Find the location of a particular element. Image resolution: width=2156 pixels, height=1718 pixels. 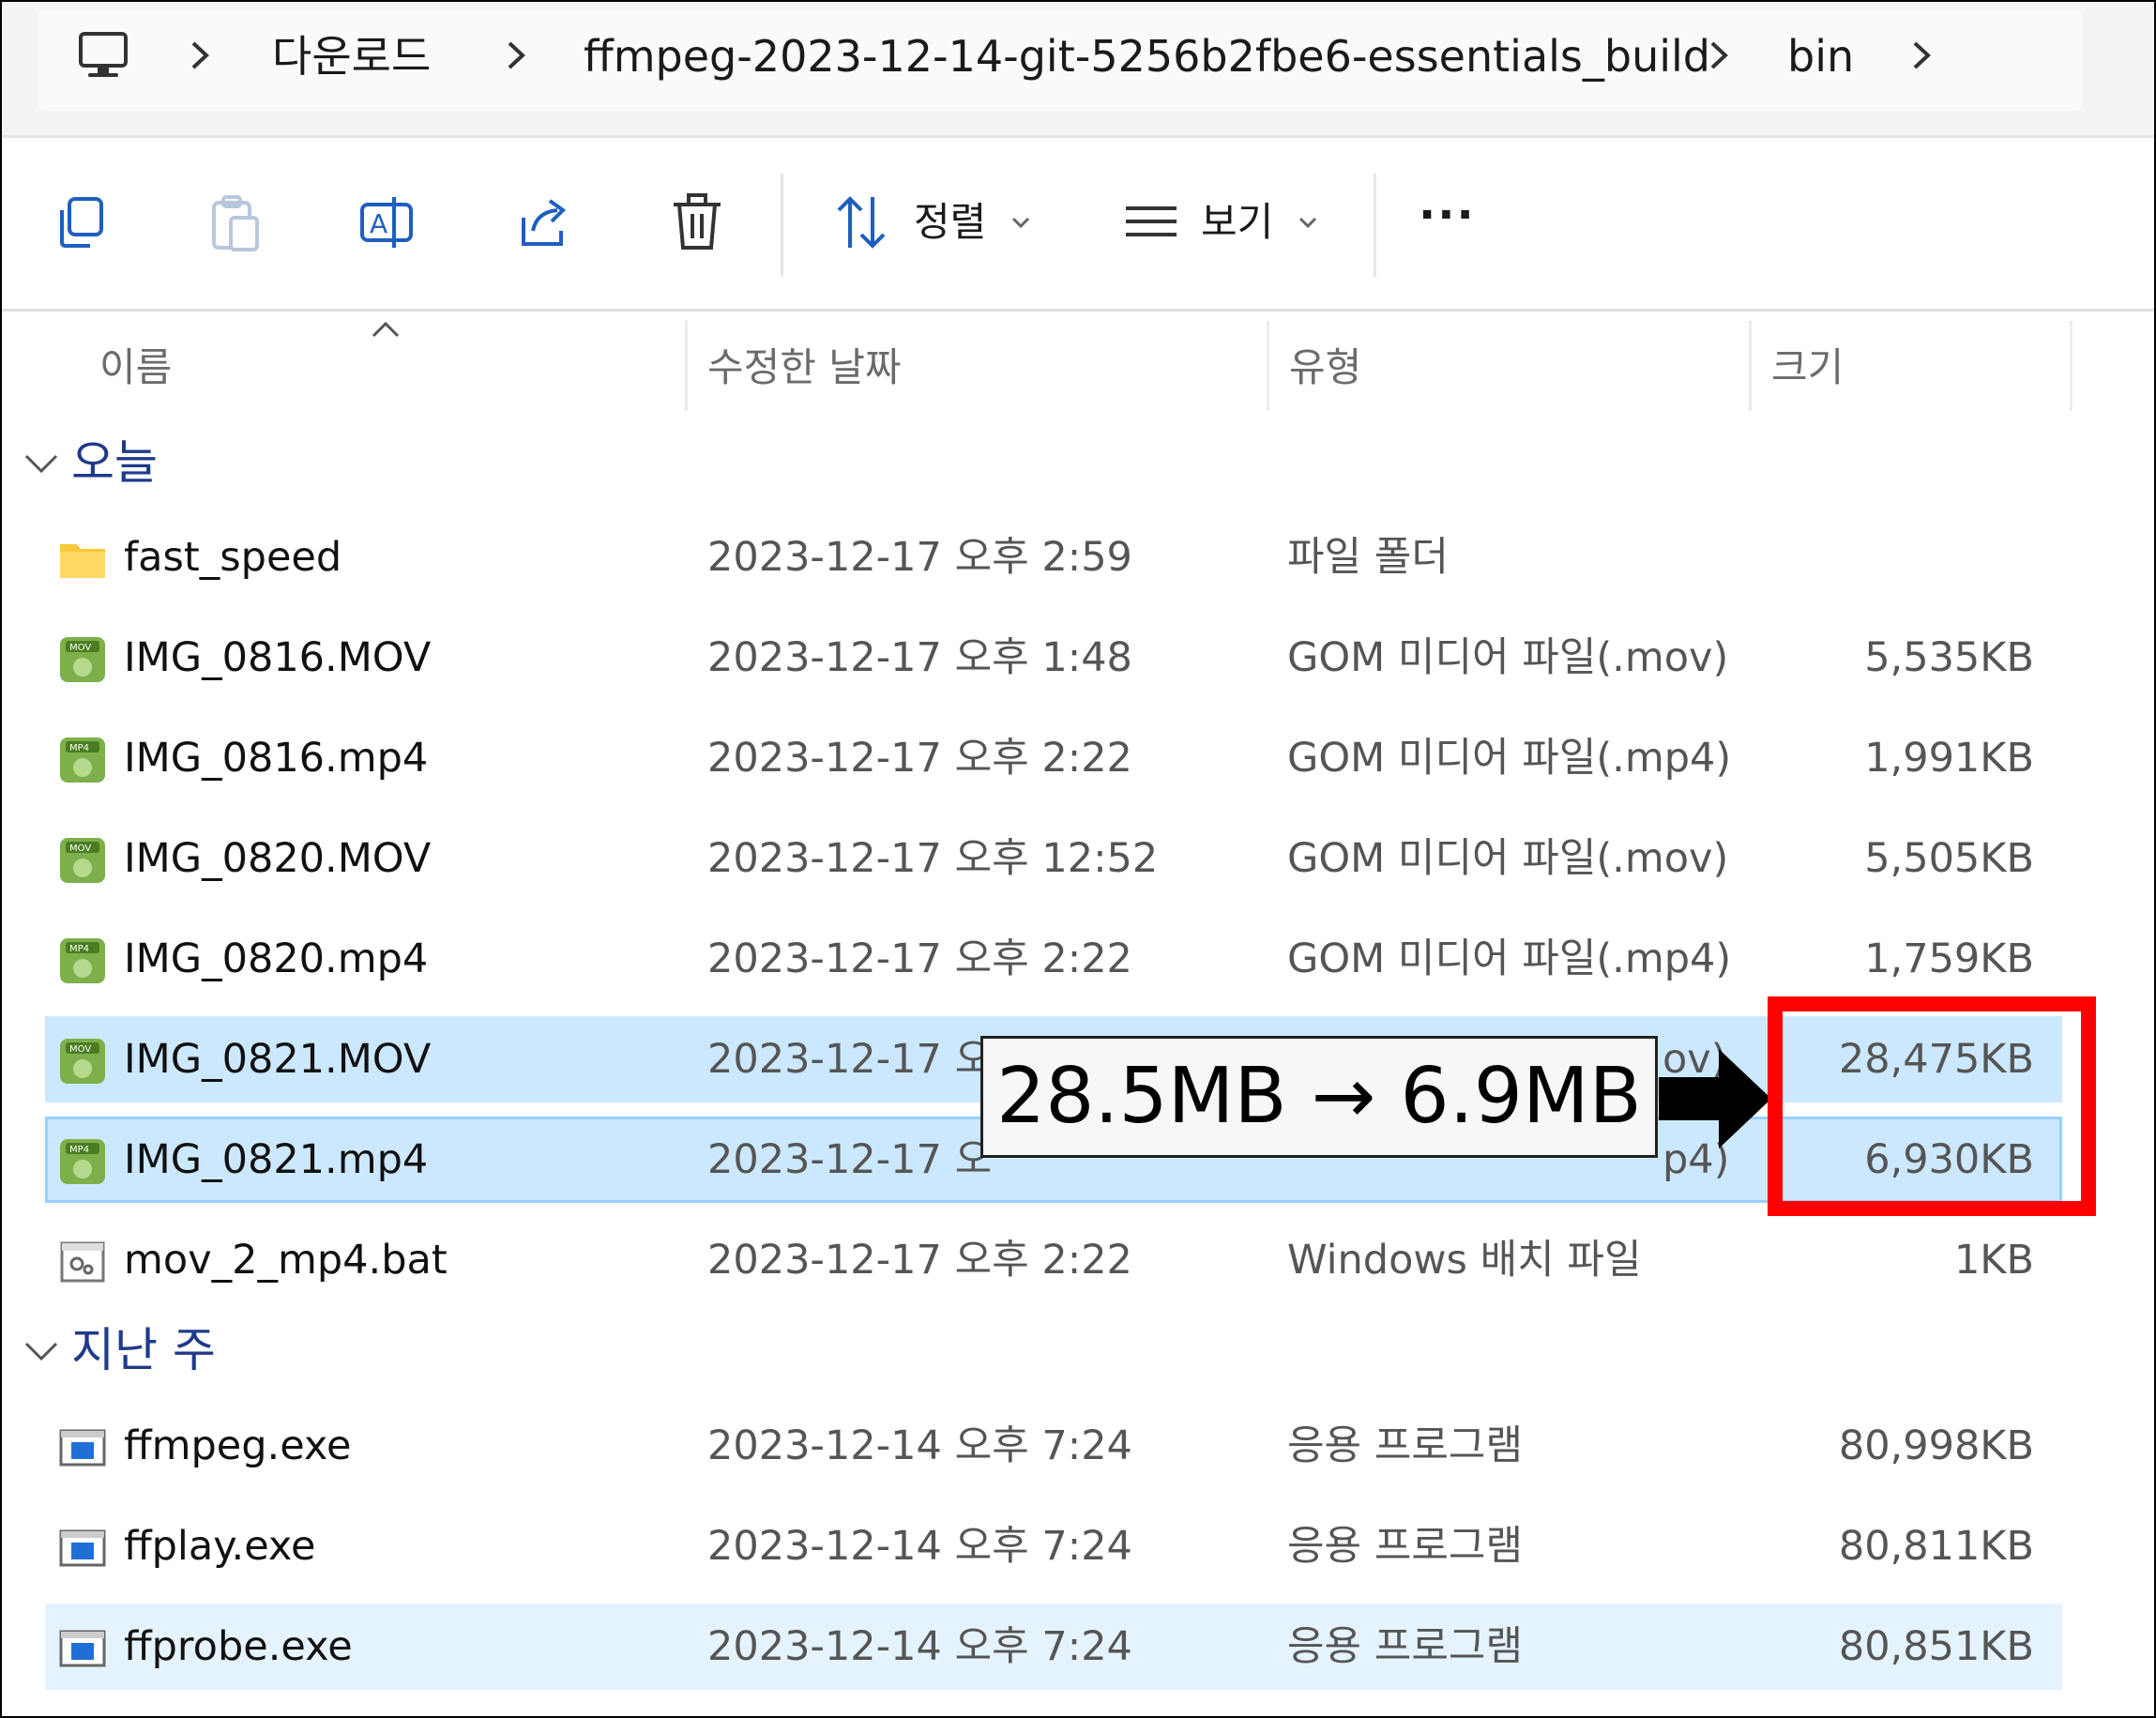

file-name: IMG_0821.MOV is located at coordinates (278, 1060).